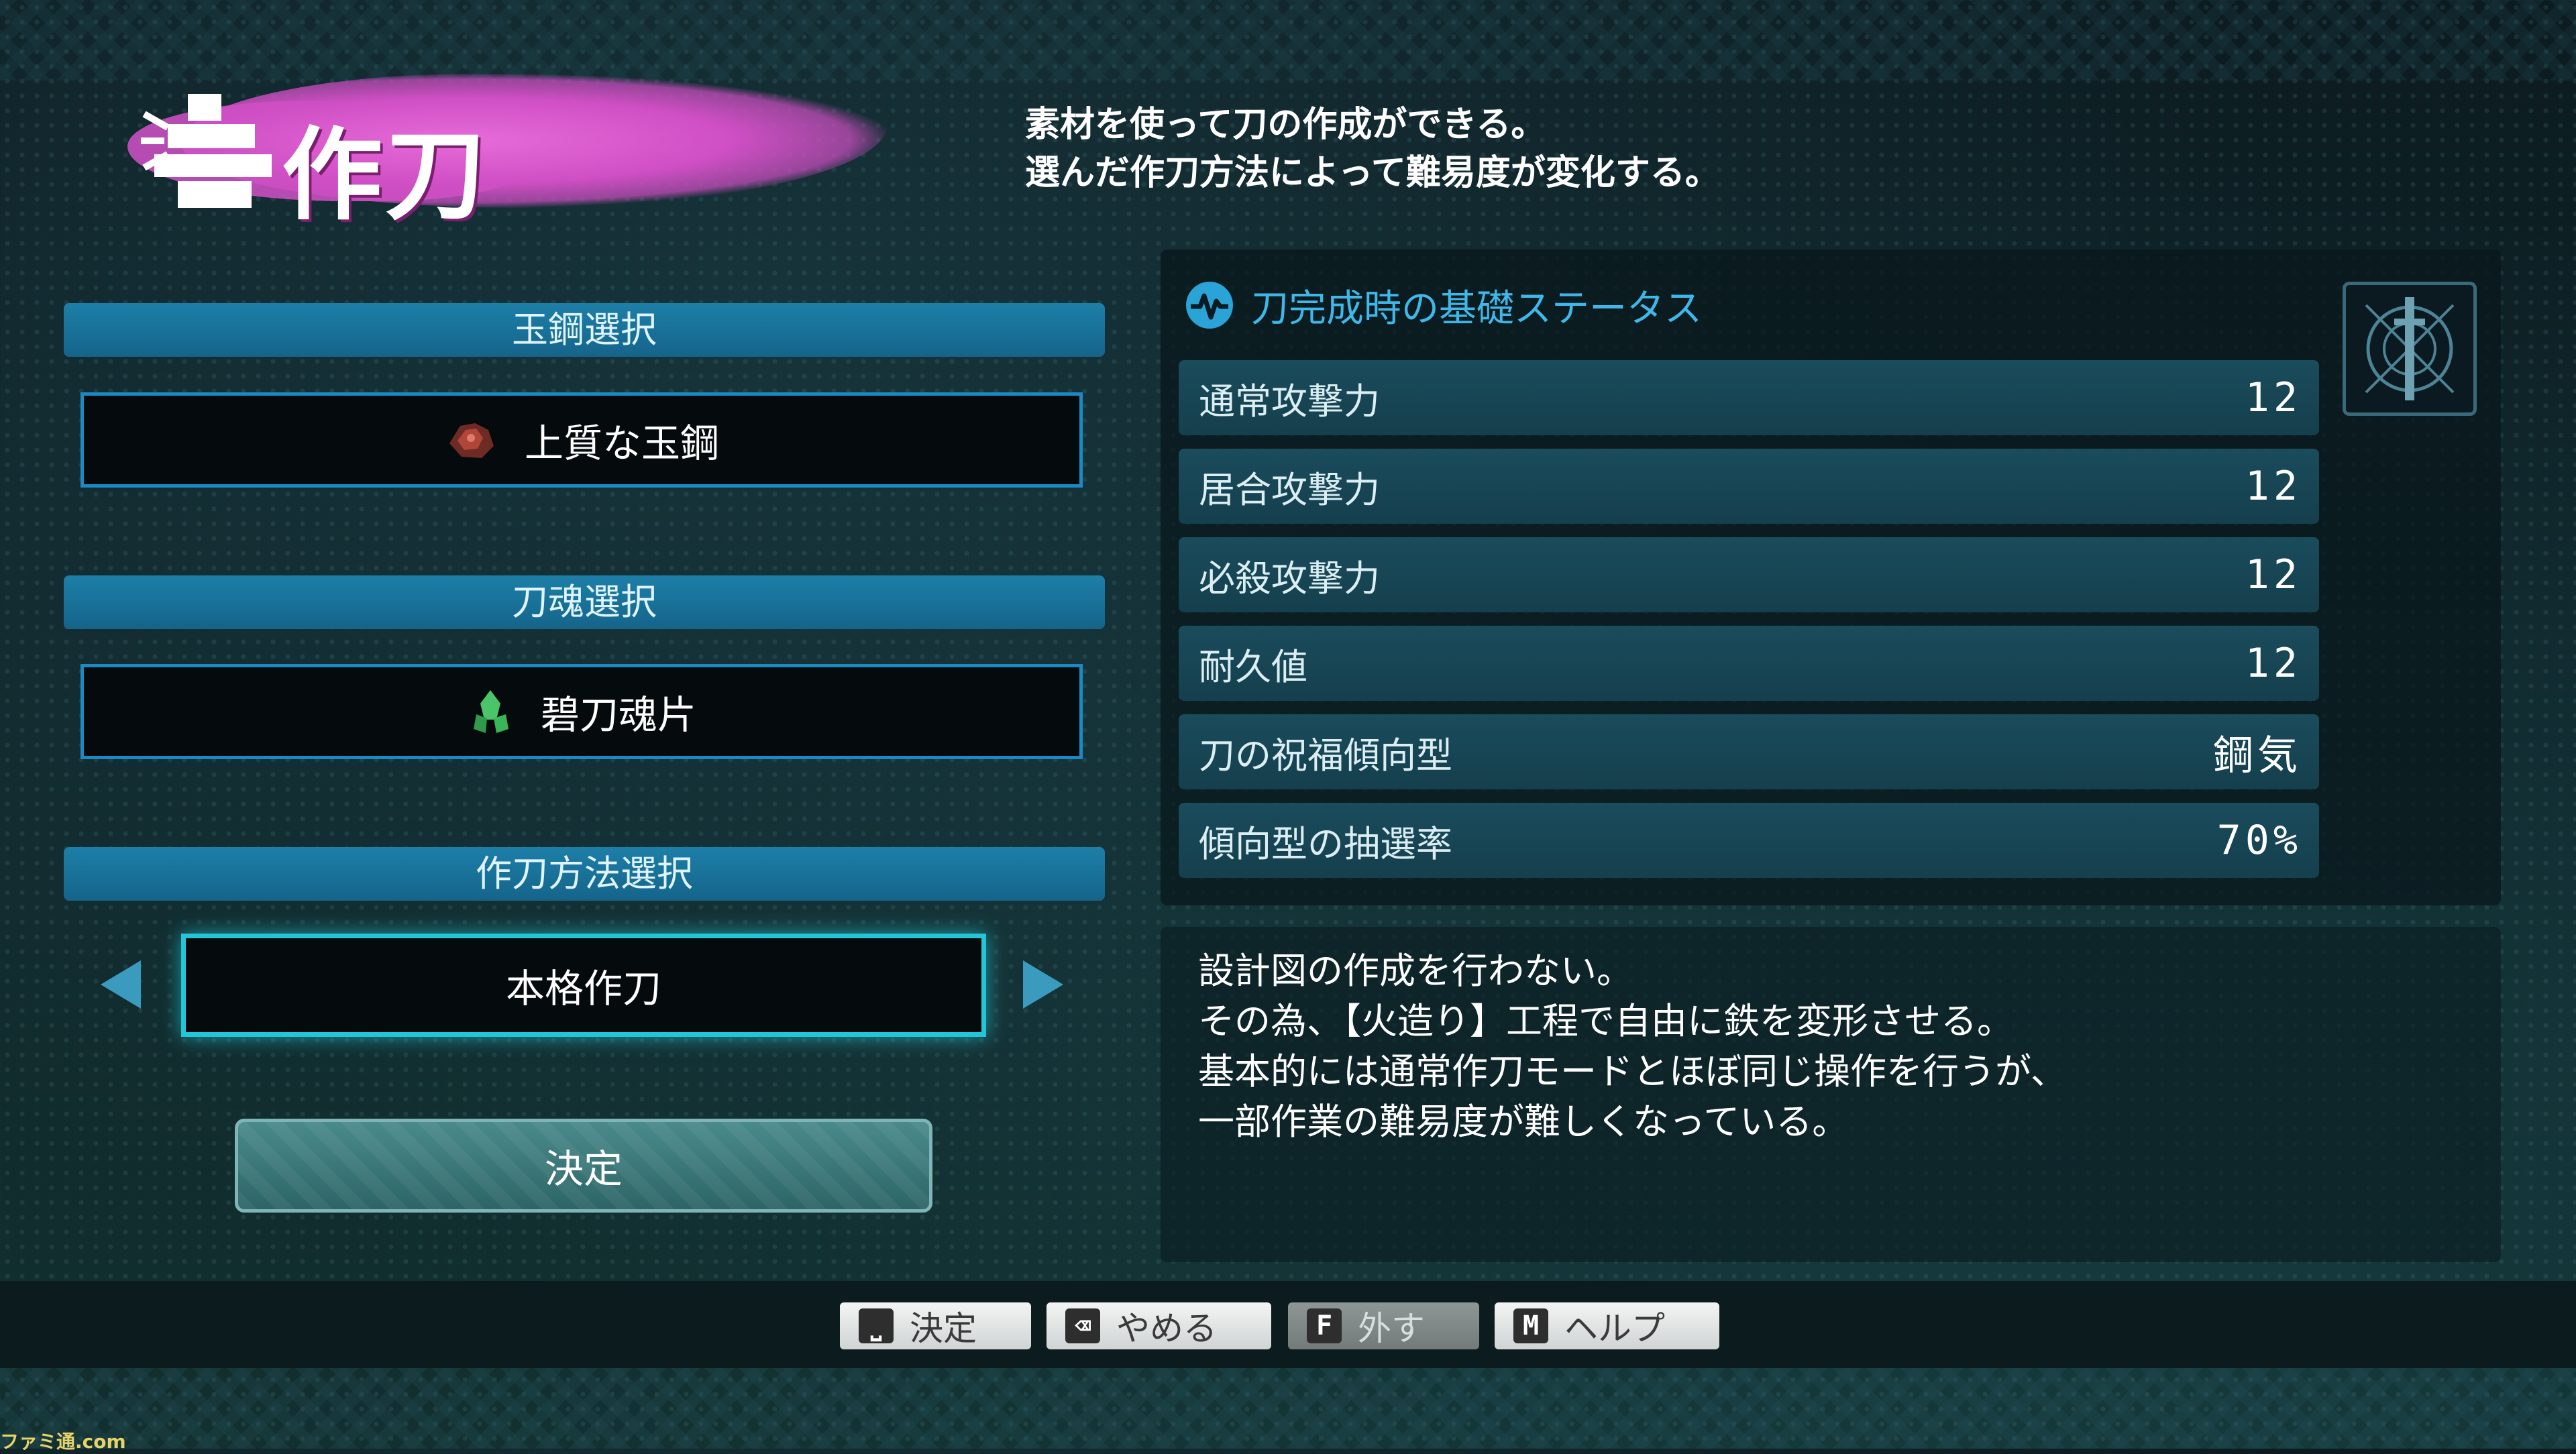 The image size is (2576, 1454). I want to click on stat-row-normal-attack: 通常攻撃力 12, so click(1749, 397).